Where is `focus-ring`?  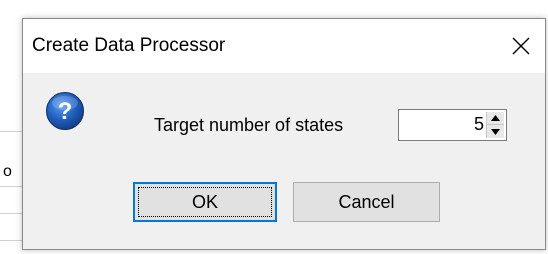
focus-ring is located at coordinates (205, 202).